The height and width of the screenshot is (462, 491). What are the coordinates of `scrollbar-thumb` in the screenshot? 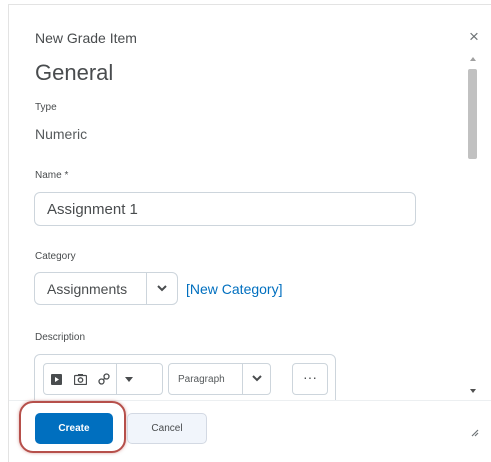 It's located at (472, 114).